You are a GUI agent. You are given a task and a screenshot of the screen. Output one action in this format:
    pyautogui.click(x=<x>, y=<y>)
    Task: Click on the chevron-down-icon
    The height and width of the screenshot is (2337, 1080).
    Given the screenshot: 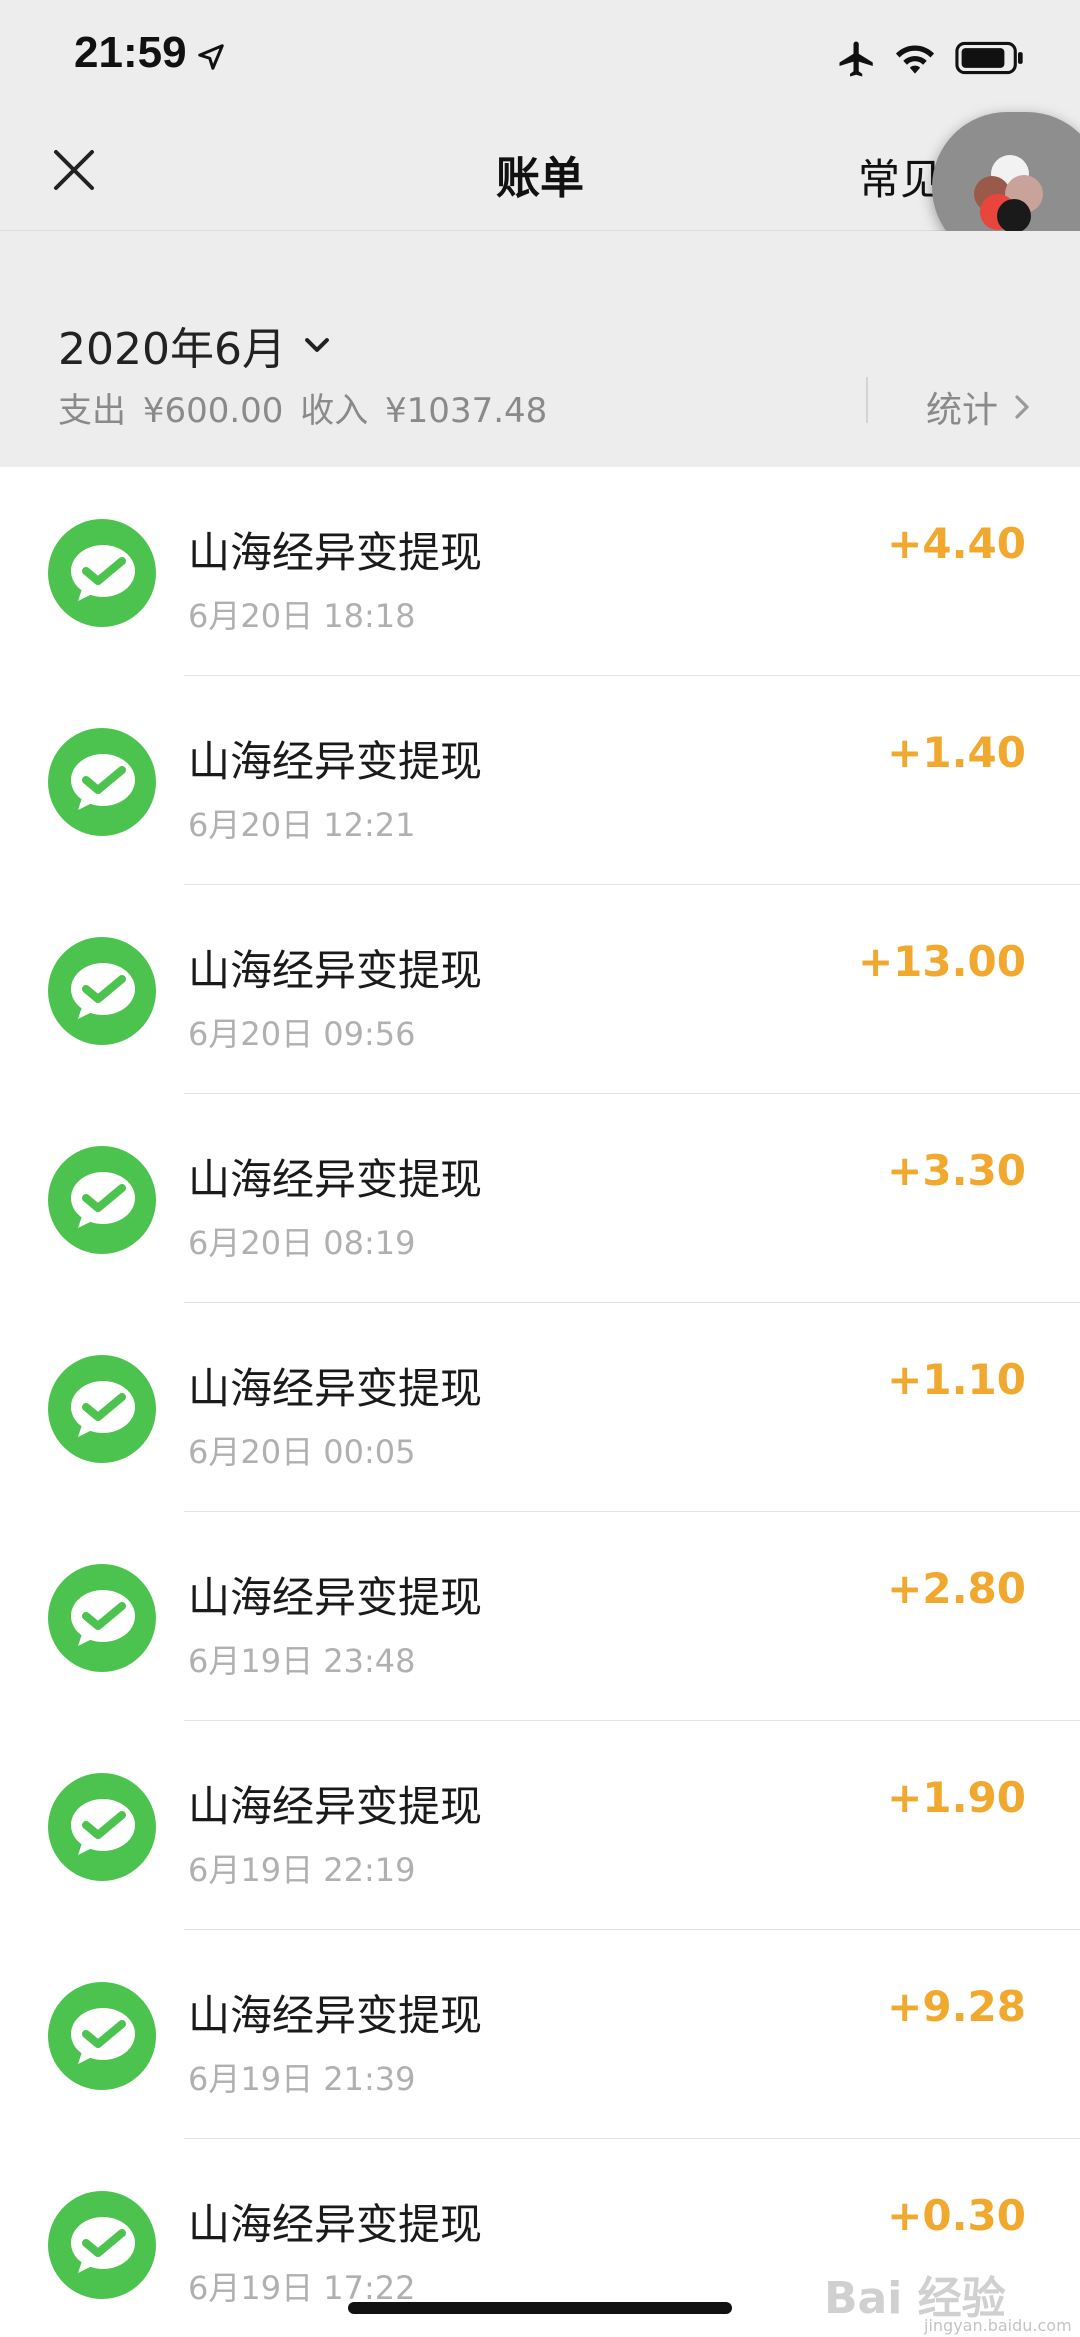 What is the action you would take?
    pyautogui.click(x=317, y=345)
    